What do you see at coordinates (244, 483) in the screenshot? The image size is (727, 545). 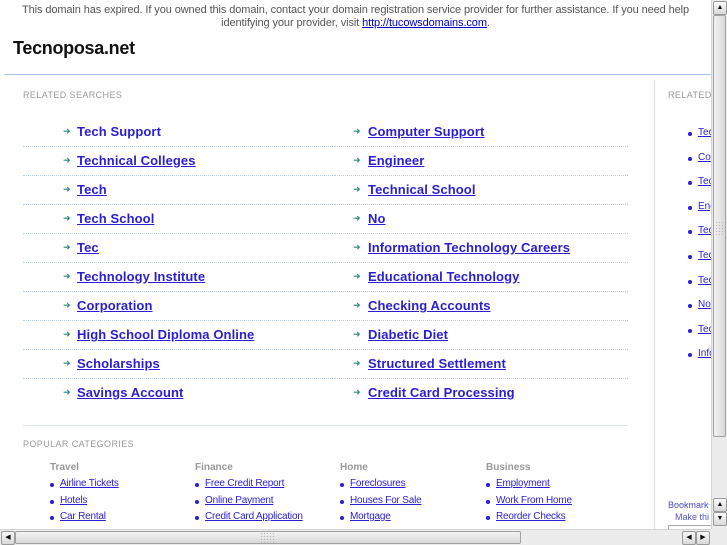 I see `category-link: Free Credit Report` at bounding box center [244, 483].